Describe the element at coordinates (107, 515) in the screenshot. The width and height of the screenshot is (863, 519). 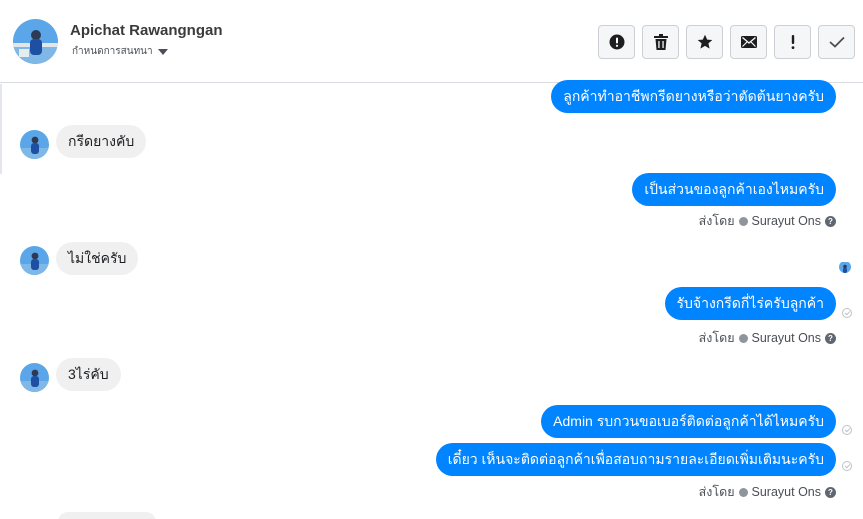
I see `message-incoming-partial` at that location.